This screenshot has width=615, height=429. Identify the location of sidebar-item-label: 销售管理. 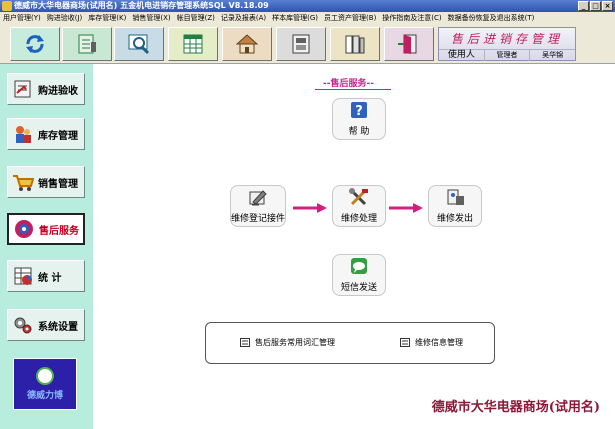
(58, 184).